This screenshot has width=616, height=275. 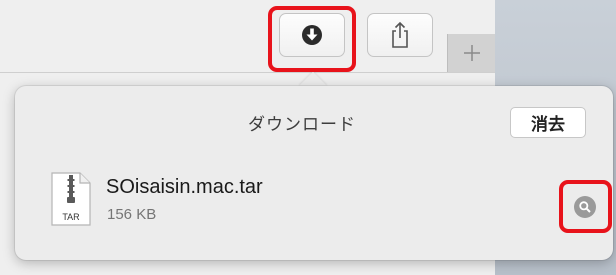 What do you see at coordinates (312, 39) in the screenshot?
I see `download-button-highlight` at bounding box center [312, 39].